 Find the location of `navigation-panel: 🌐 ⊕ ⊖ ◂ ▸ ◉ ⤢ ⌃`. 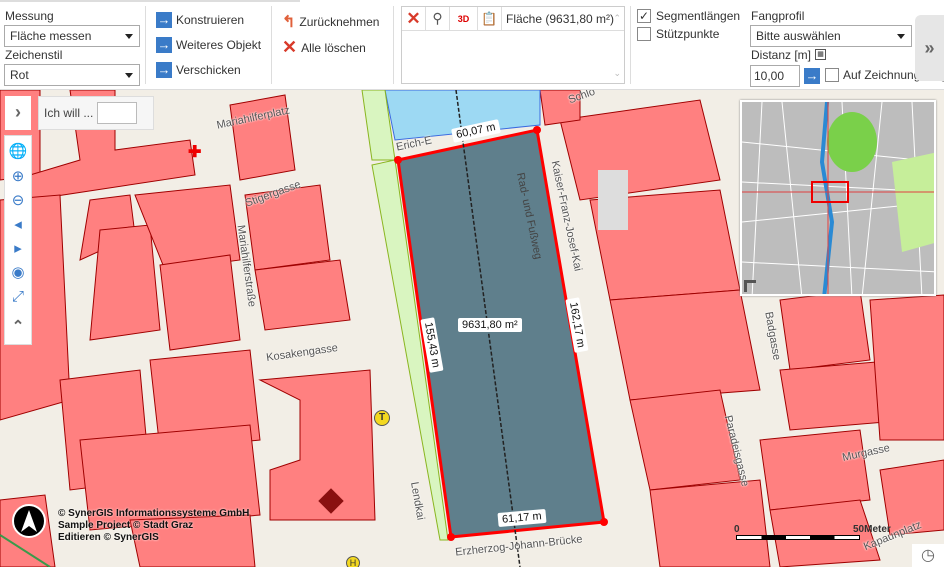

navigation-panel: 🌐 ⊕ ⊖ ◂ ▸ ◉ ⤢ ⌃ is located at coordinates (18, 240).